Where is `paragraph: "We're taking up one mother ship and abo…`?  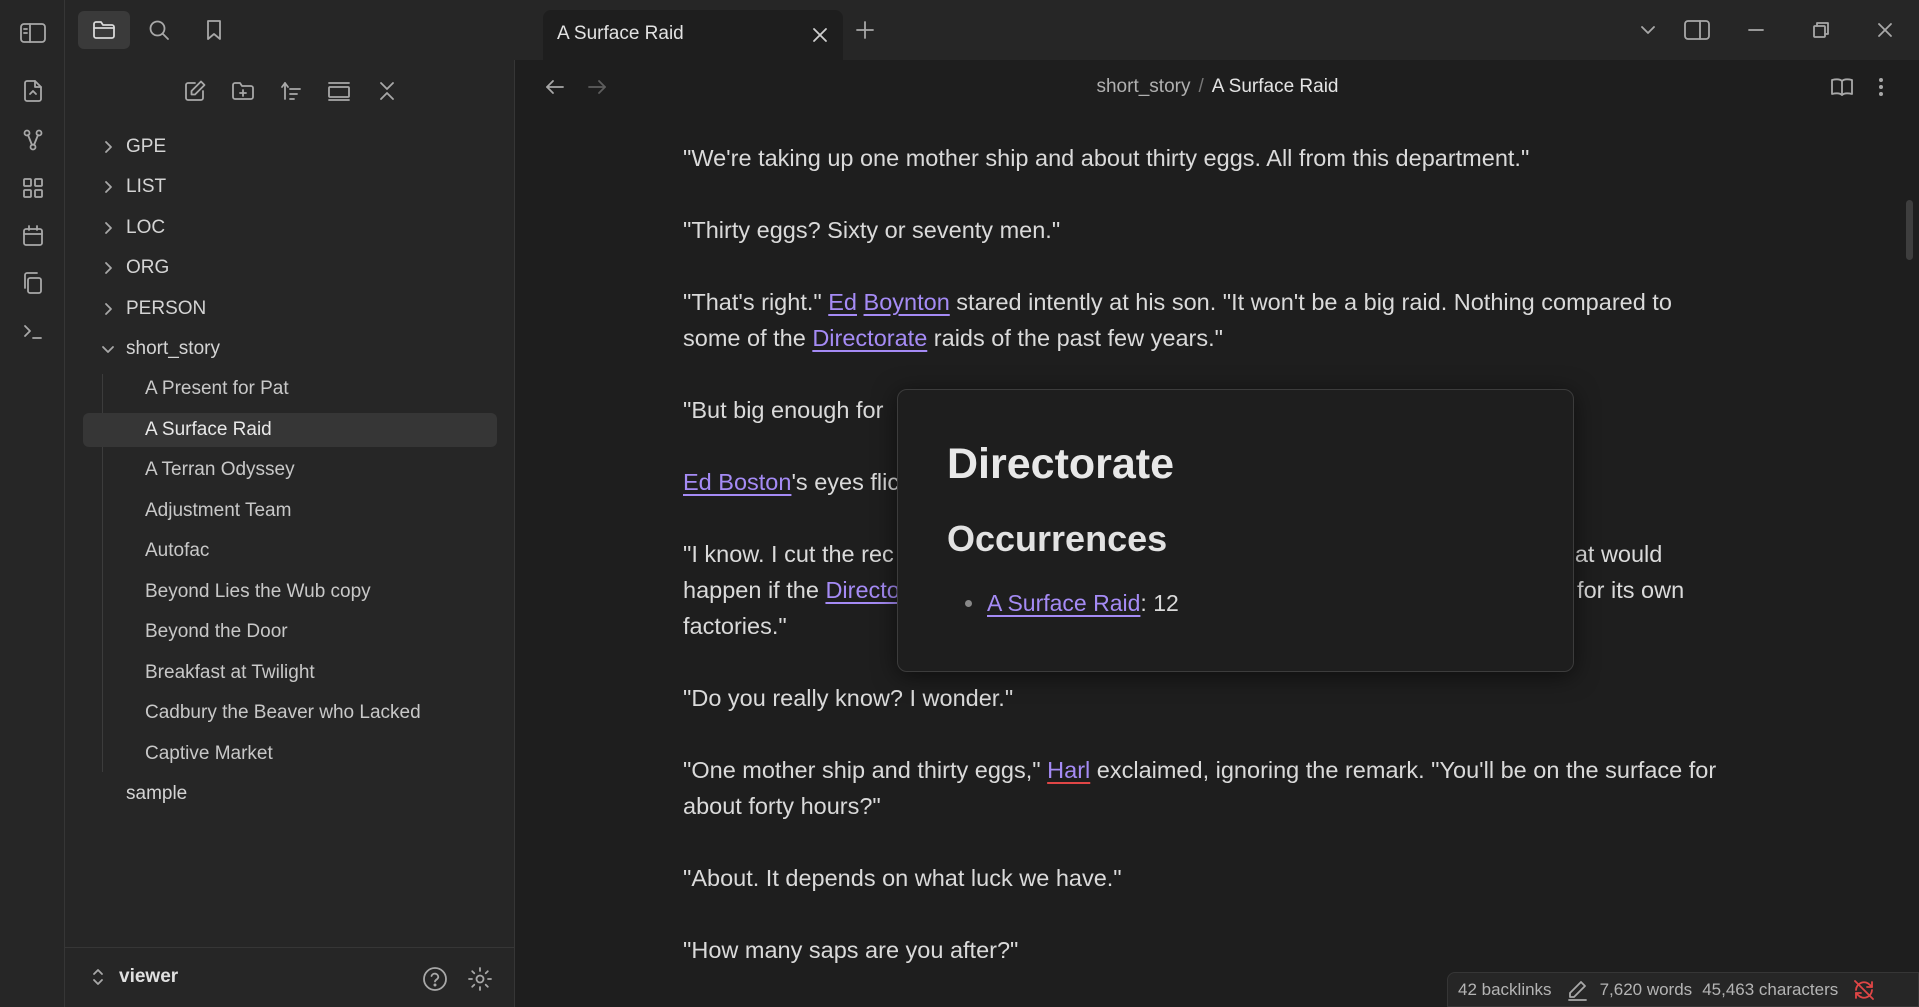 paragraph: "We're taking up one mother ship and abo… is located at coordinates (1106, 158).